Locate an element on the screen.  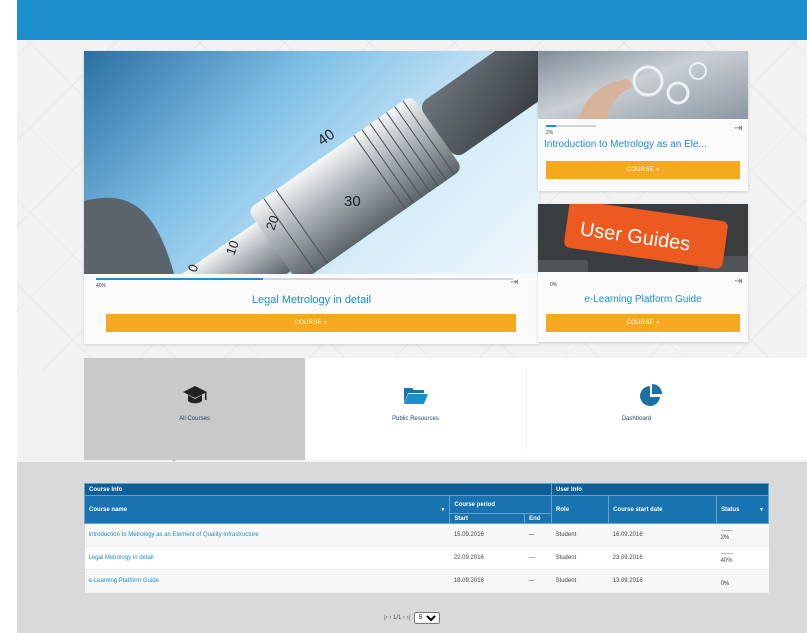
tile-label: All Courses is located at coordinates (194, 419).